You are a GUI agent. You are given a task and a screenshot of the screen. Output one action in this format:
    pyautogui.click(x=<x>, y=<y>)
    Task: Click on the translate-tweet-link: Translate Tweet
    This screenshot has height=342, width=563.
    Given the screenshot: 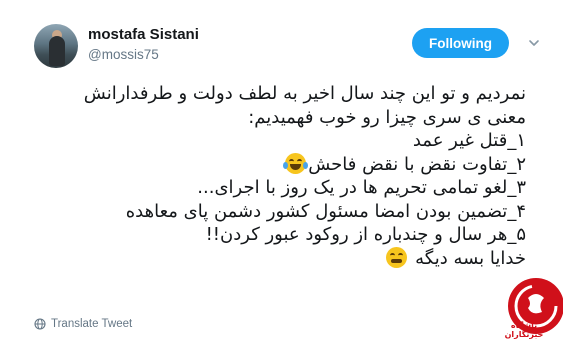 What is the action you would take?
    pyautogui.click(x=83, y=324)
    